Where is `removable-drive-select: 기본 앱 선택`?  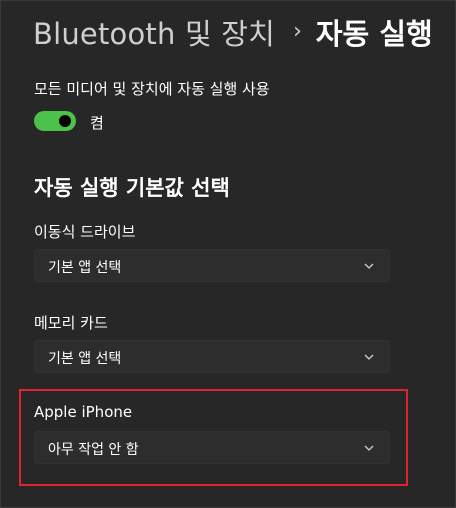 removable-drive-select: 기본 앱 선택 is located at coordinates (212, 265).